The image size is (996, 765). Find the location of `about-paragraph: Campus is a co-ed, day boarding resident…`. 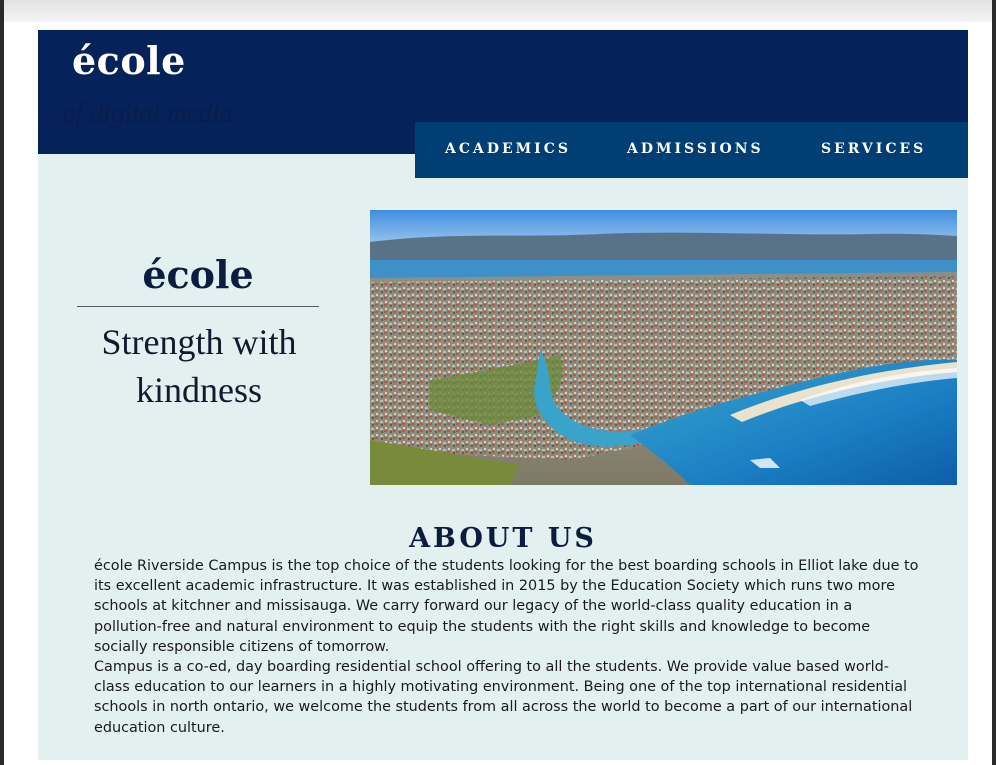

about-paragraph: Campus is a co-ed, day boarding resident… is located at coordinates (503, 697).